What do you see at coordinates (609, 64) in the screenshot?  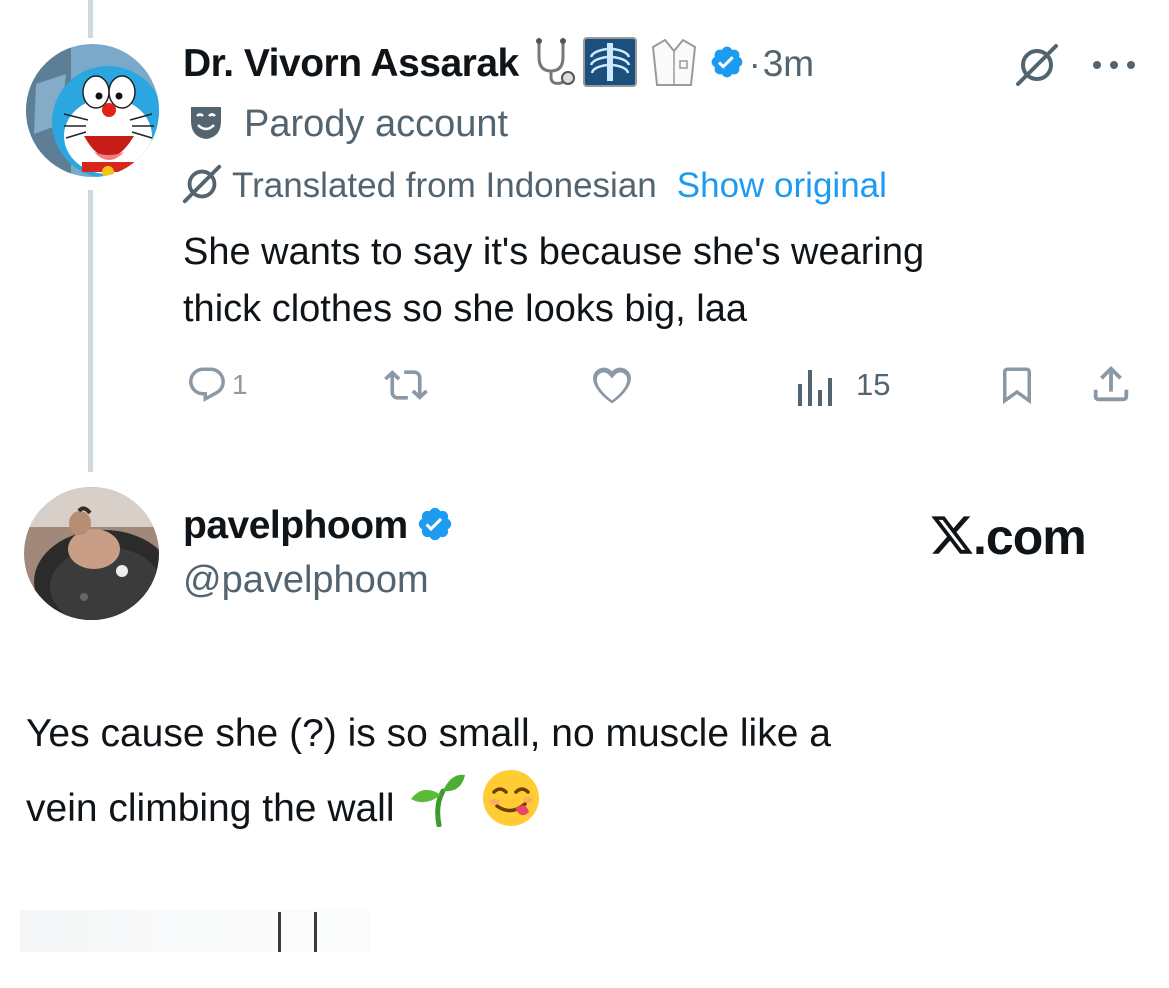 I see `xray-emoji` at bounding box center [609, 64].